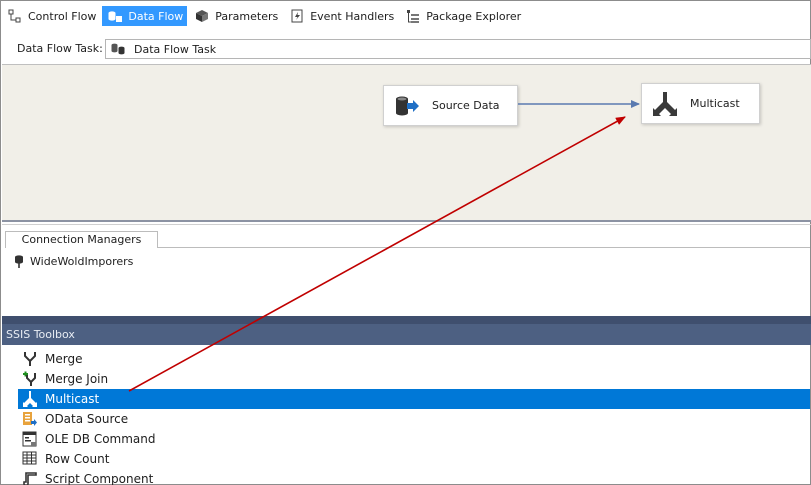  Describe the element at coordinates (60, 48) in the screenshot. I see `task-selector-label: Data Flow Task:` at that location.